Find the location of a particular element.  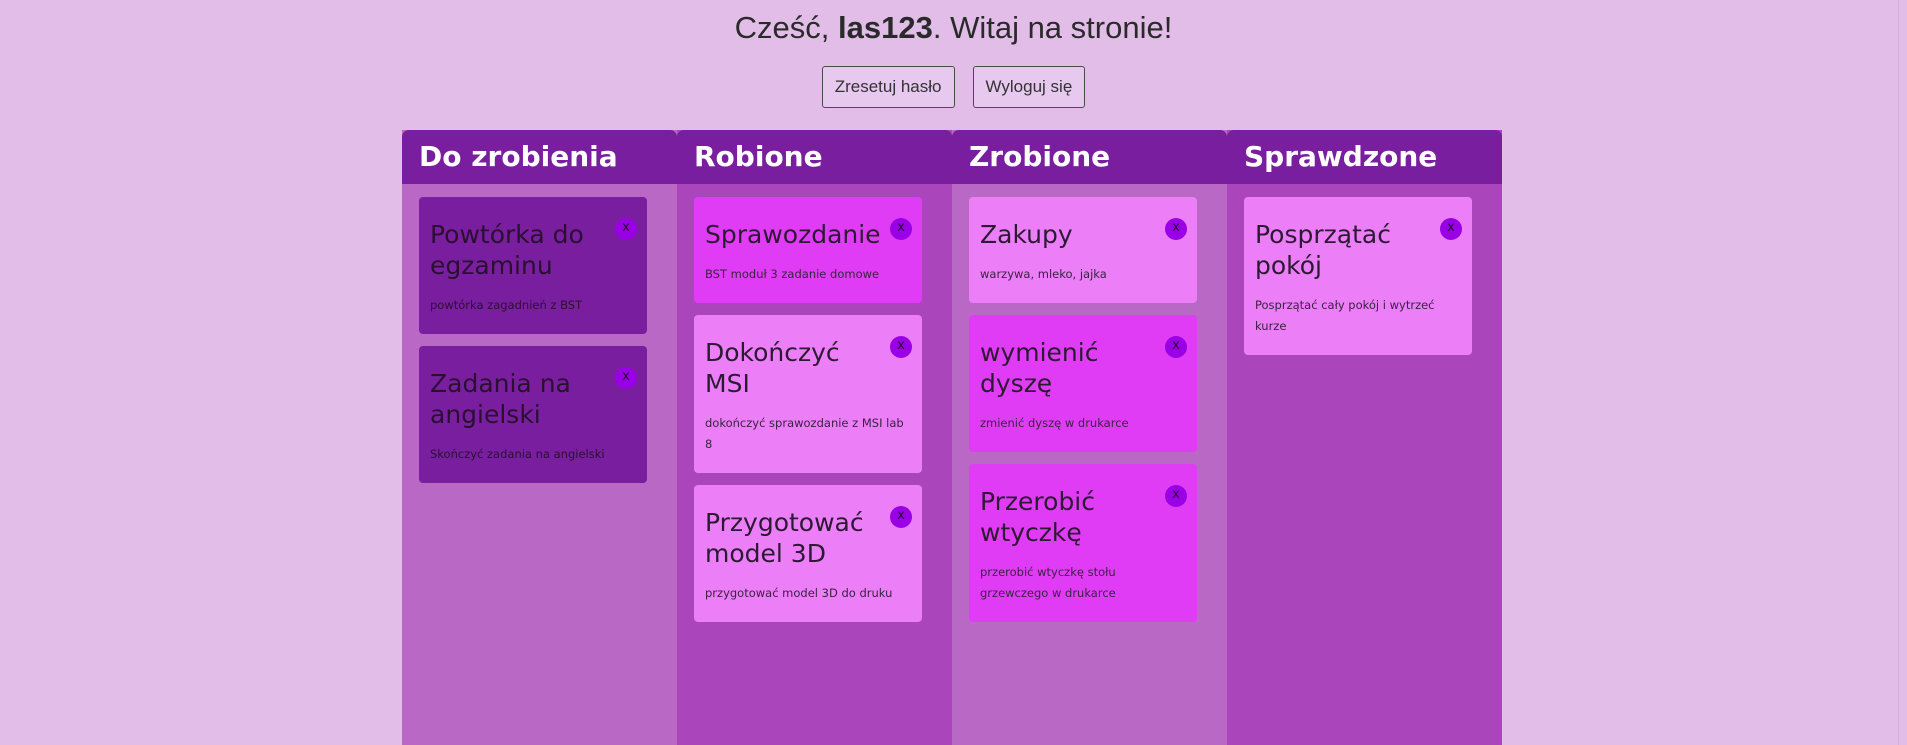

card-title: wymienić dyszę is located at coordinates (1039, 368).